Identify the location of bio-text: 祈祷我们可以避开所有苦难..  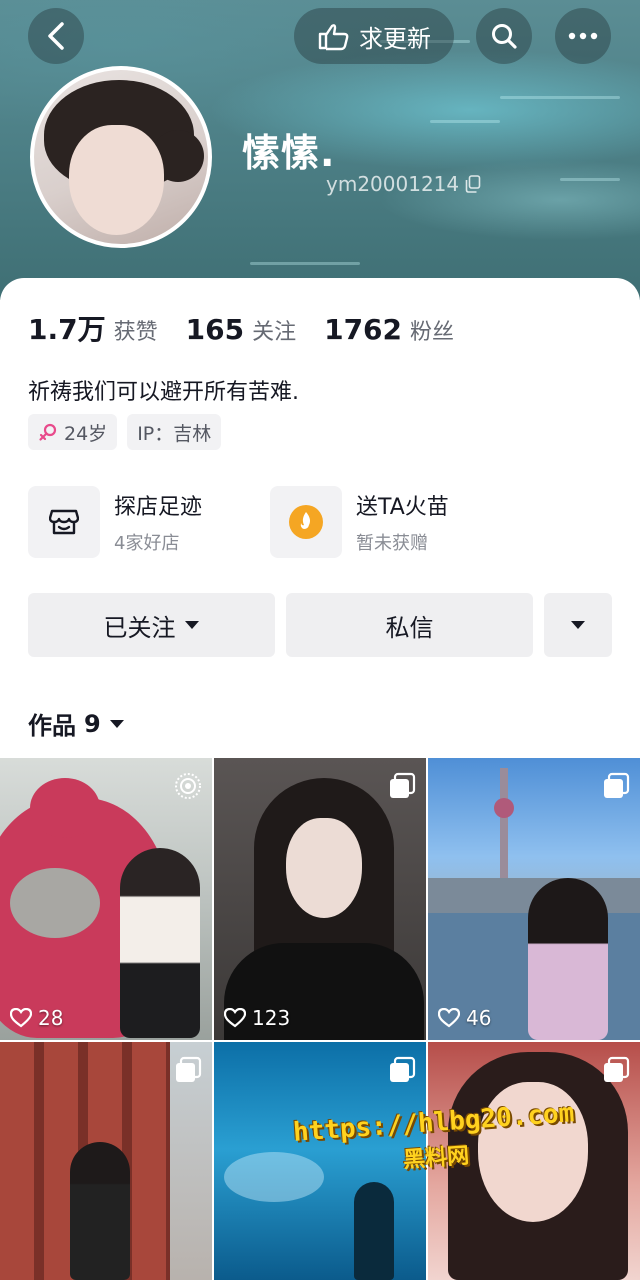
(163, 392).